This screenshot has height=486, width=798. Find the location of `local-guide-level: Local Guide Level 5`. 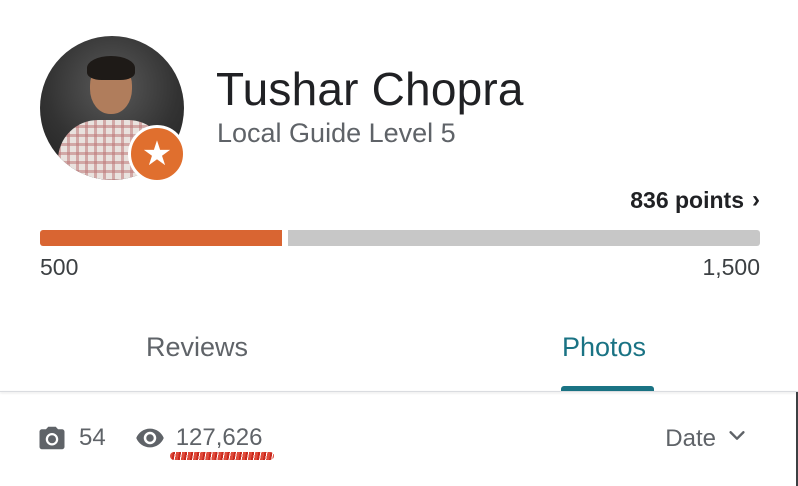

local-guide-level: Local Guide Level 5 is located at coordinates (336, 133).